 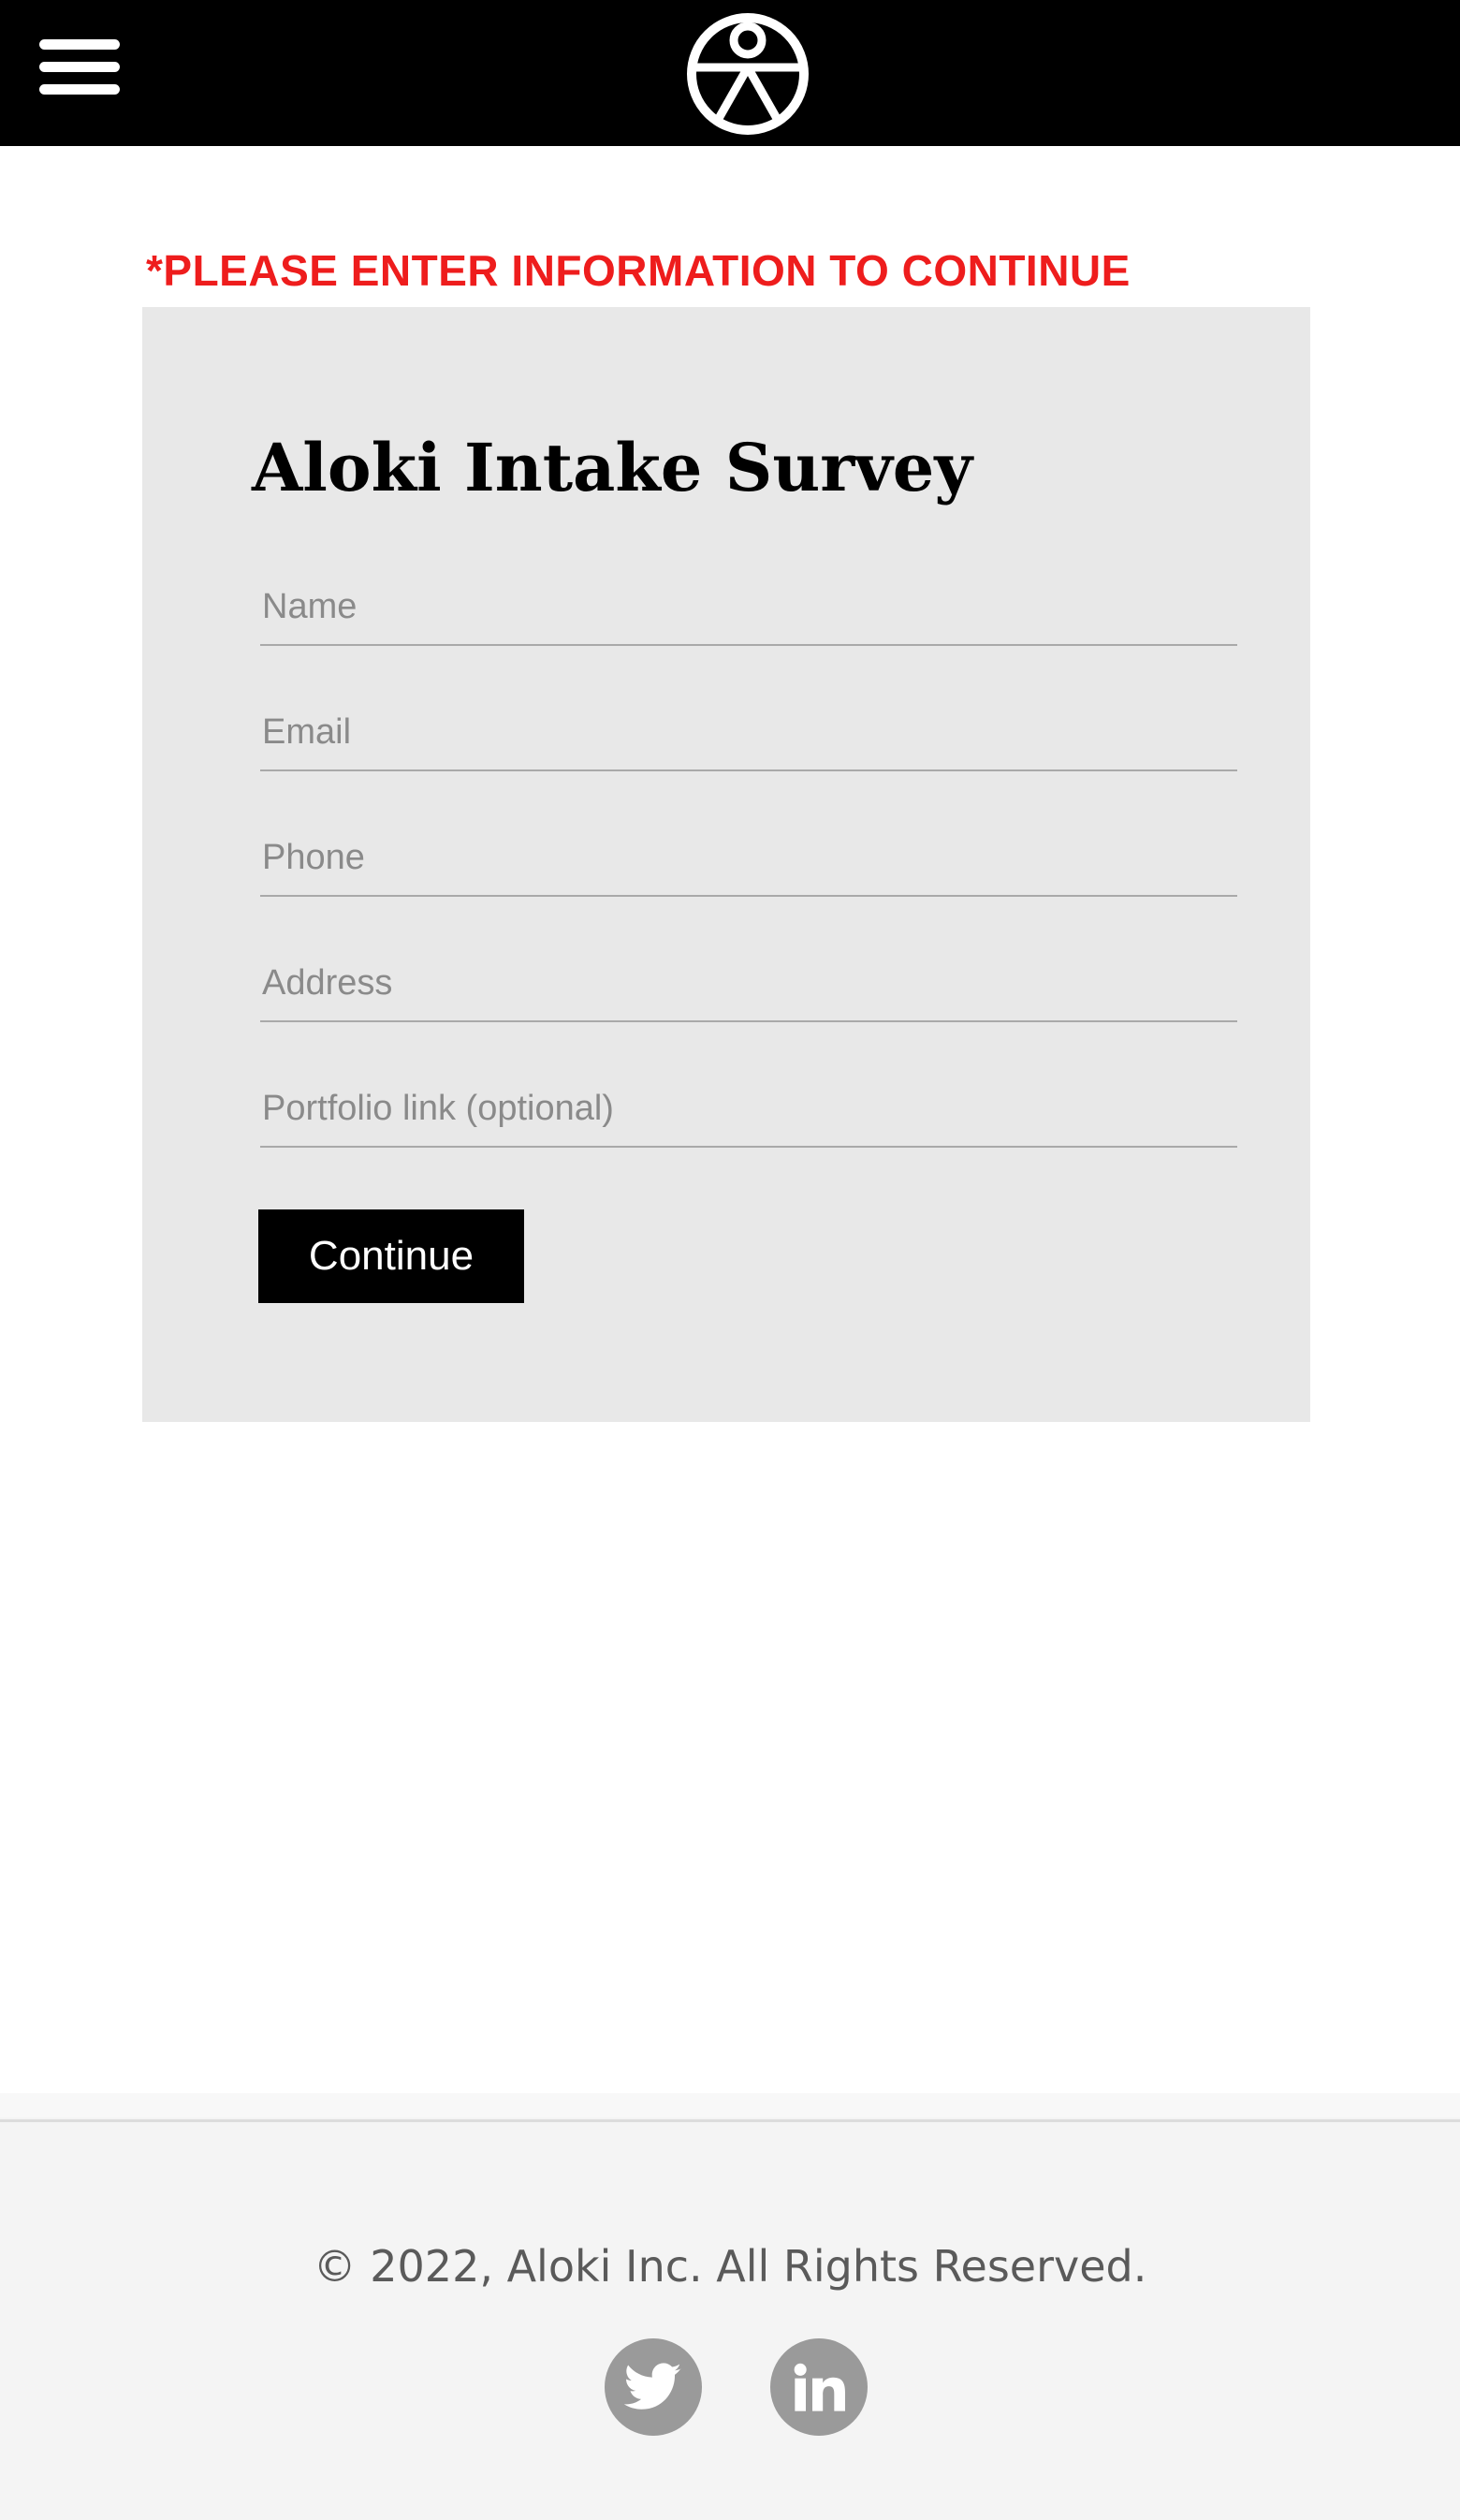 What do you see at coordinates (391, 1256) in the screenshot?
I see `continue-button: Continue` at bounding box center [391, 1256].